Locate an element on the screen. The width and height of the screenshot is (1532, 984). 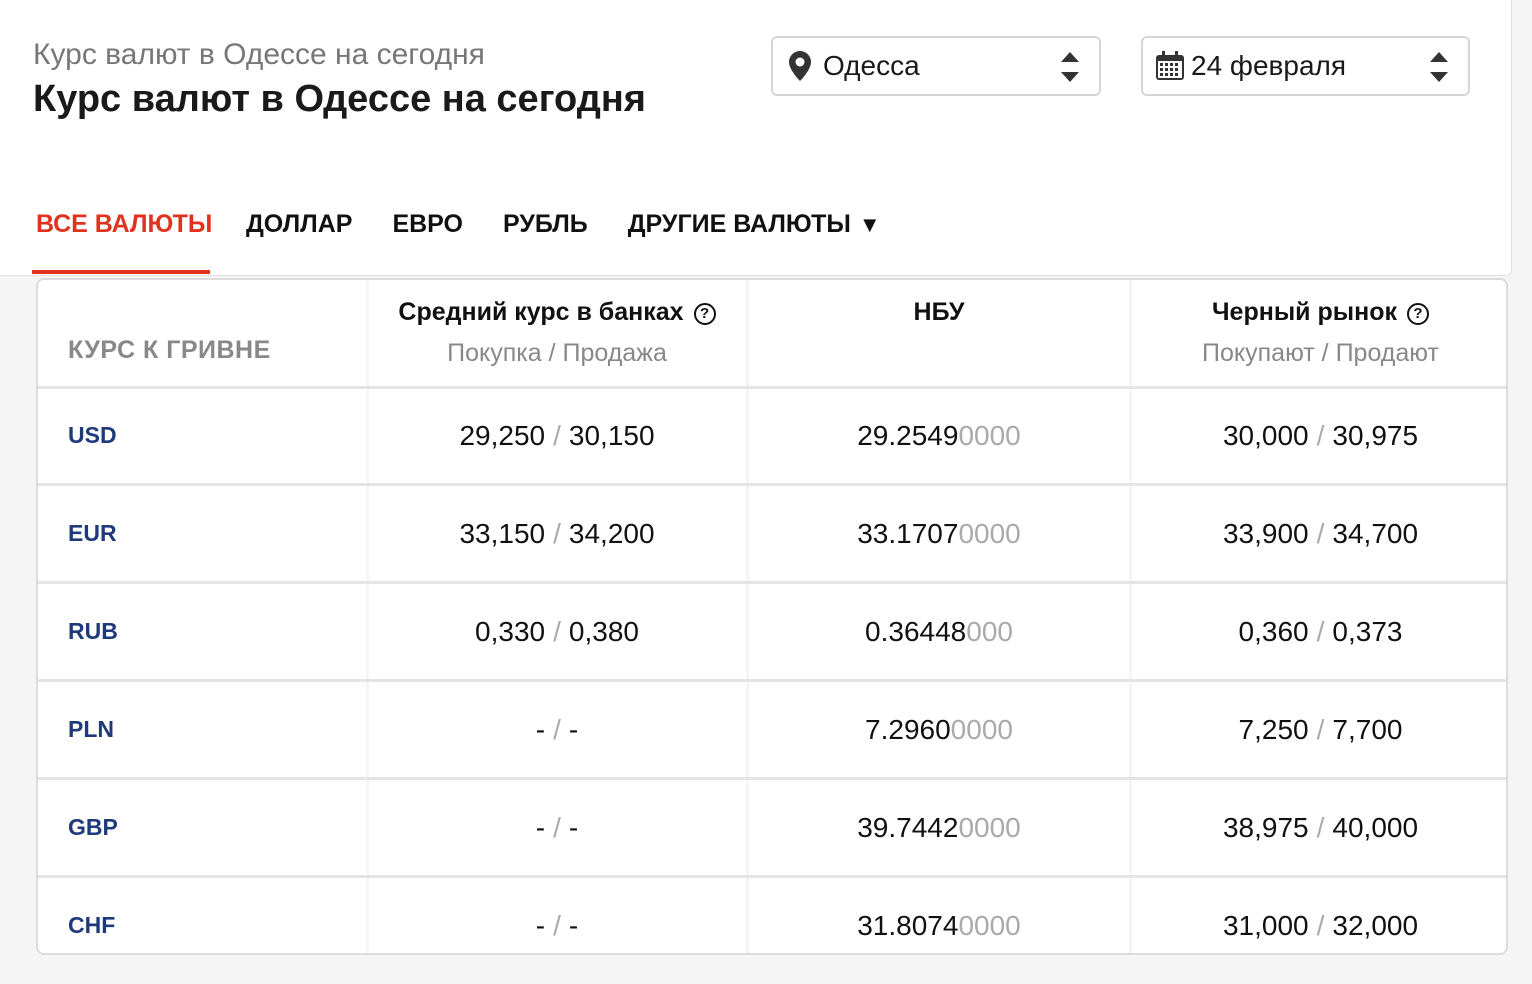
header-nbu: НБУ is located at coordinates (939, 312).